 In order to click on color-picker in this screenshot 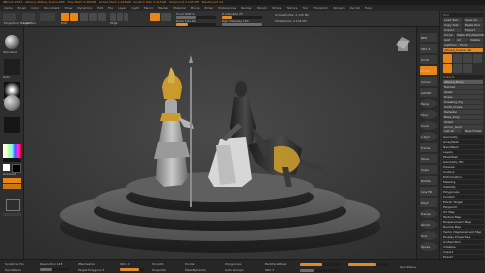, I will do `click(12, 151)`.